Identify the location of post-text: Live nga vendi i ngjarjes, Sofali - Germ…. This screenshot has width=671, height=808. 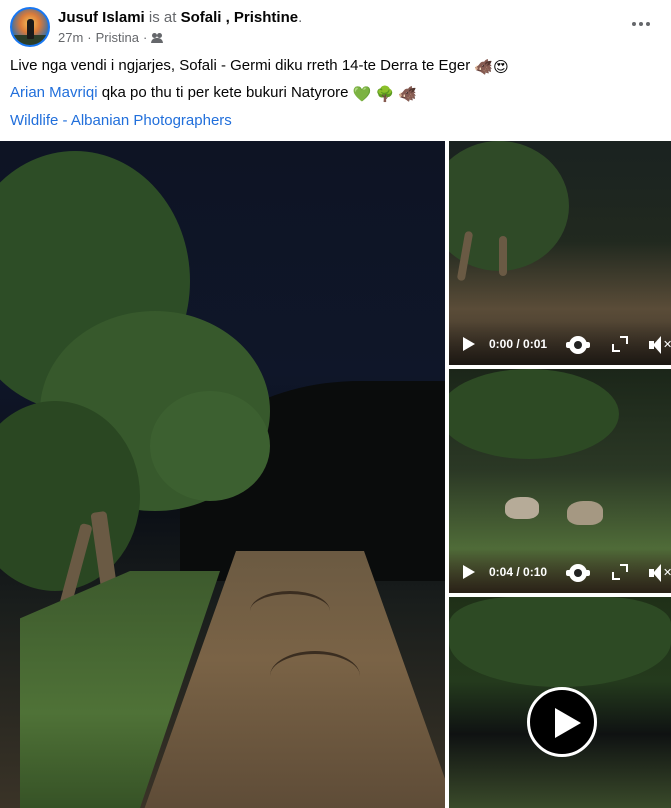
(242, 65).